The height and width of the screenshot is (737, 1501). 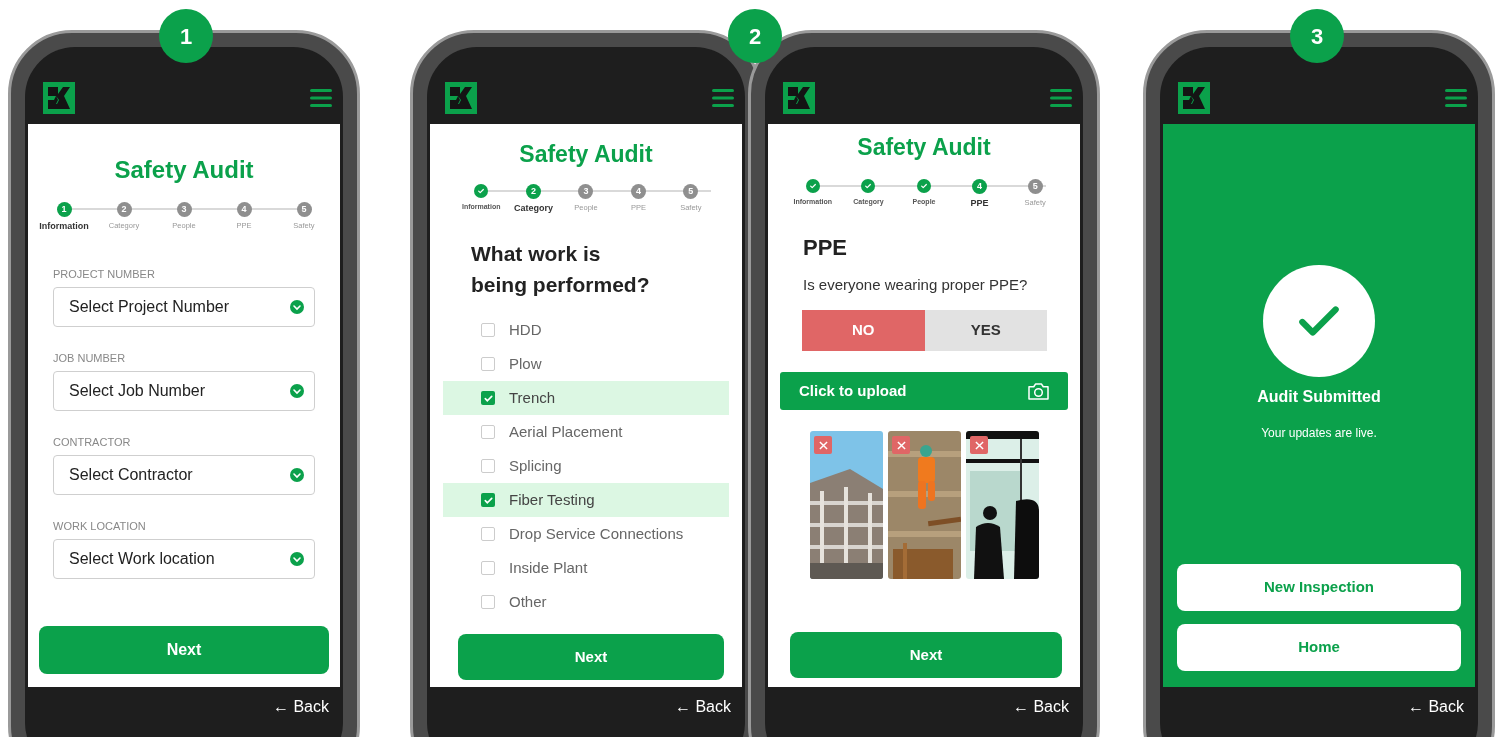 I want to click on select-field: Select Contractor, so click(x=184, y=475).